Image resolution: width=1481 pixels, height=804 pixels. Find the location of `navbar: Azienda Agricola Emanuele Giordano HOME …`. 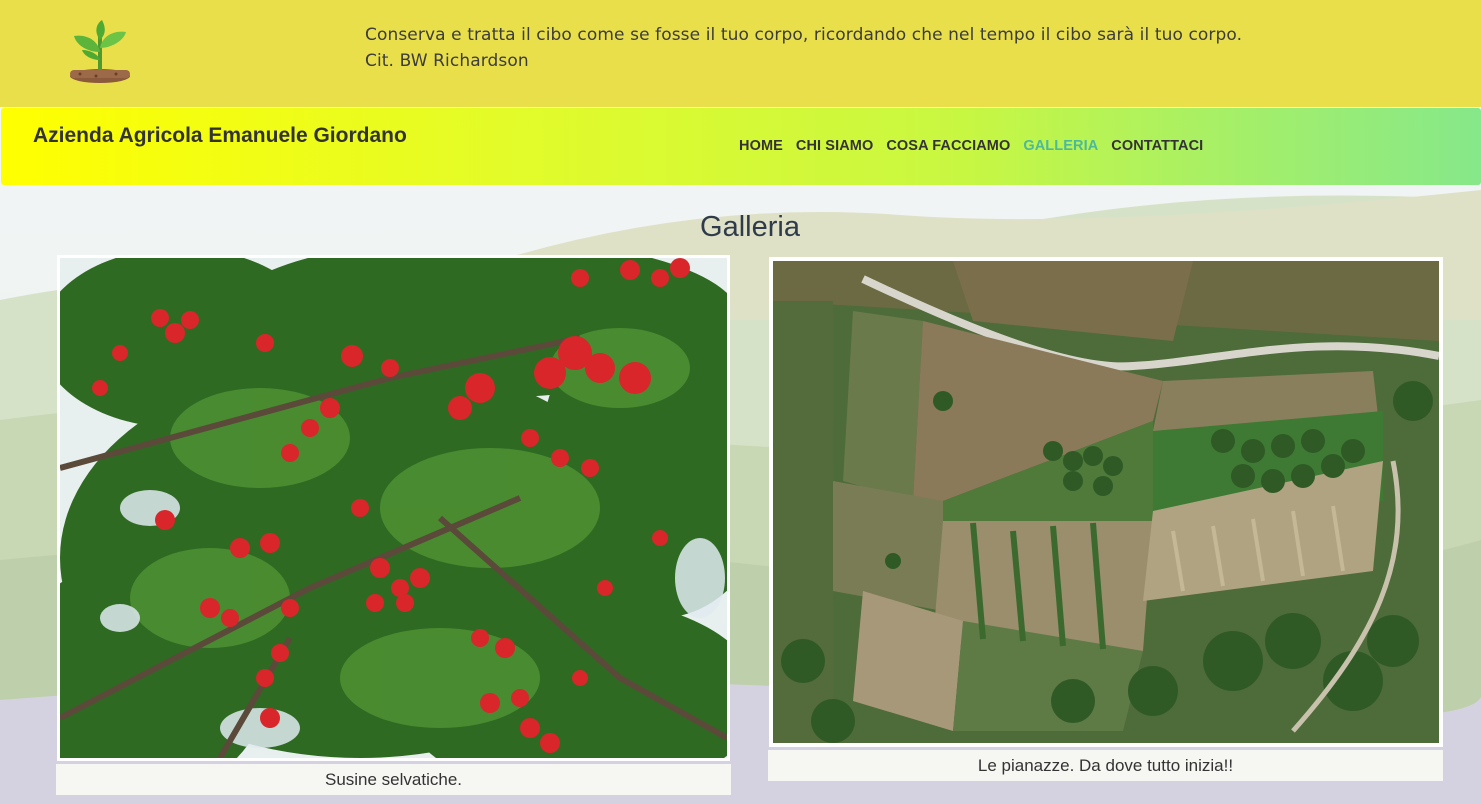

navbar: Azienda Agricola Emanuele Giordano HOME … is located at coordinates (741, 146).